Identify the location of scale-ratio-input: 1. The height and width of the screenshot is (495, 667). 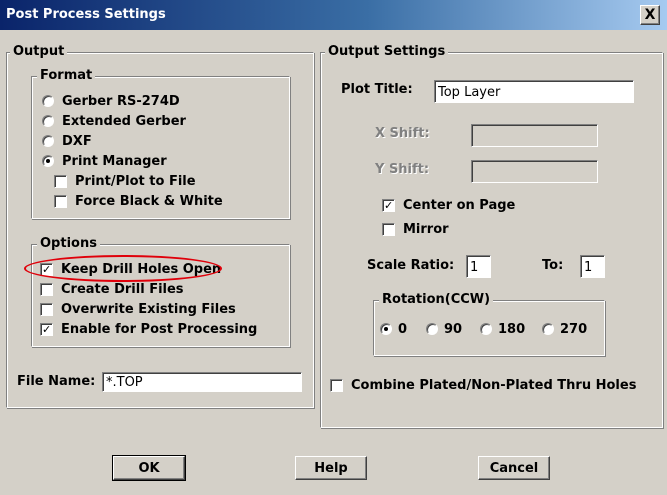
(478, 266).